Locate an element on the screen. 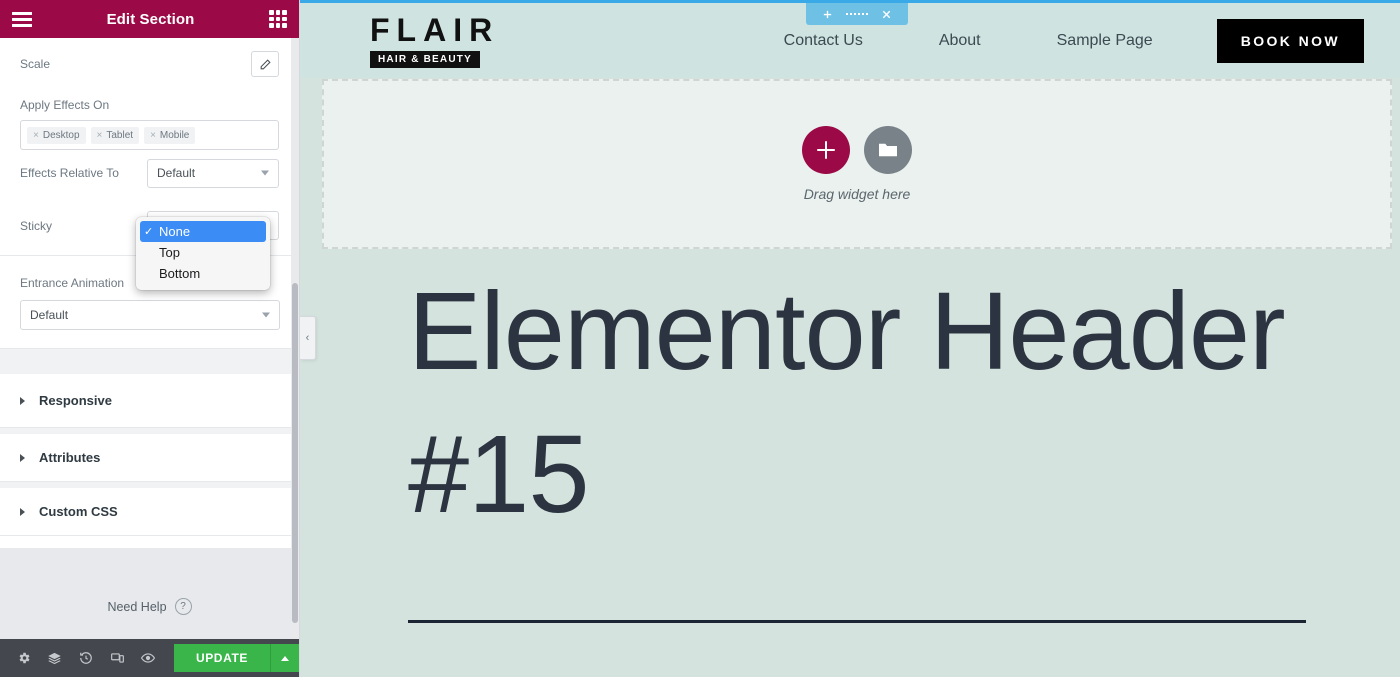 This screenshot has width=1400, height=677. pencil-icon is located at coordinates (265, 64).